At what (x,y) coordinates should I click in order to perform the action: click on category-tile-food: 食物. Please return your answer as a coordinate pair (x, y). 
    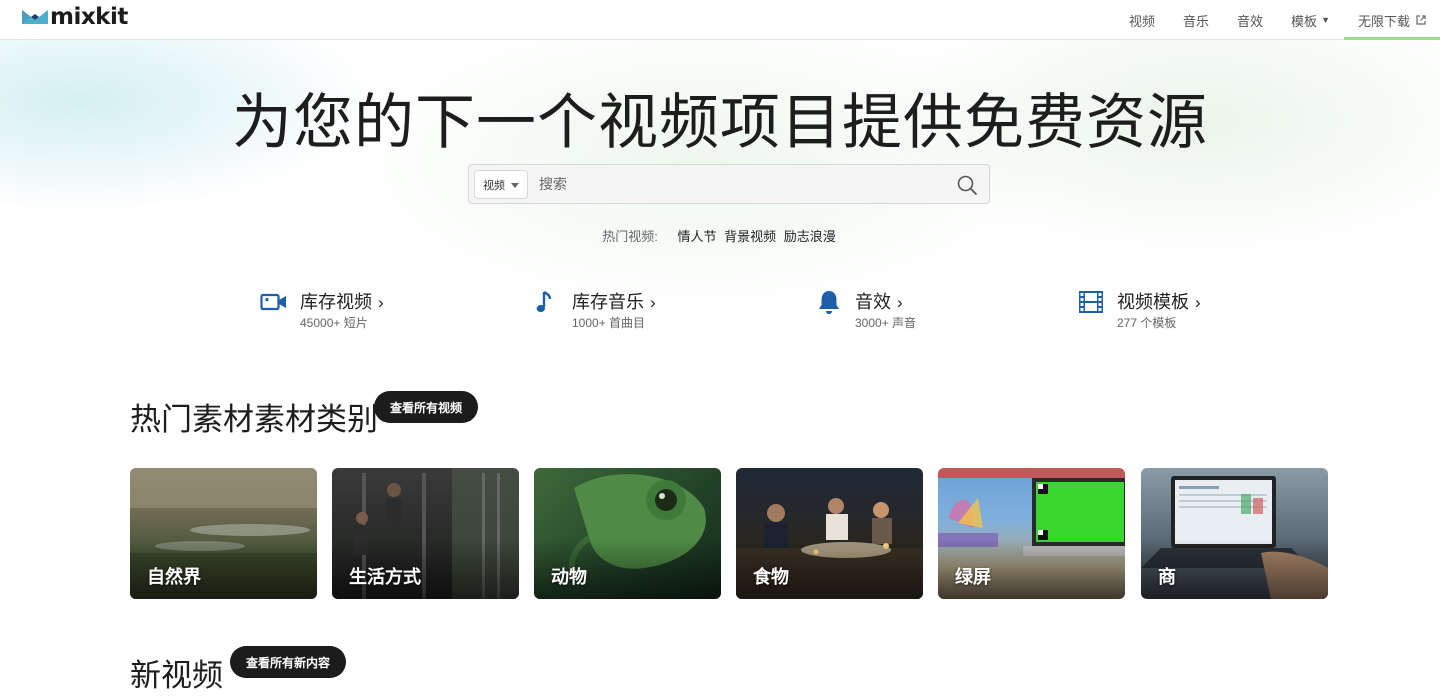
    Looking at the image, I should click on (829, 533).